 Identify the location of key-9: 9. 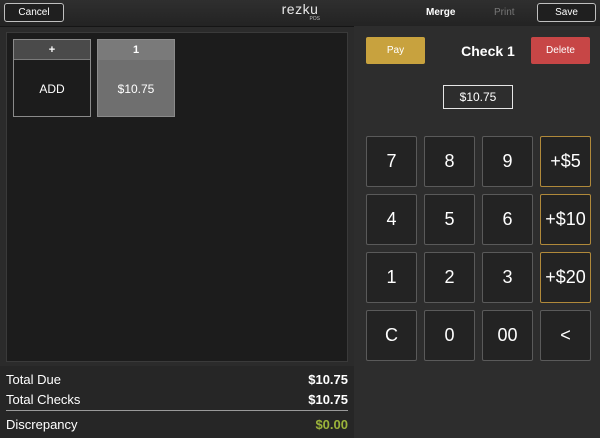
(507, 161).